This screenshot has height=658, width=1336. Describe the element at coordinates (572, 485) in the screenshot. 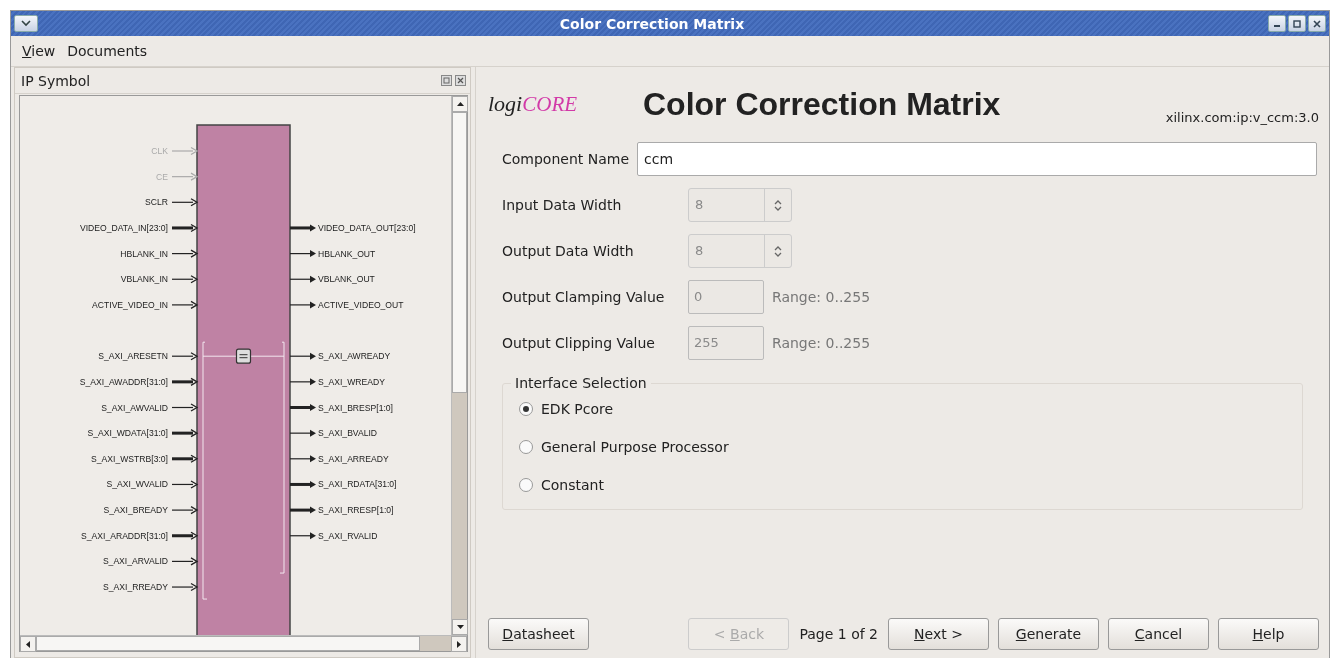

I see `radio-label: Constant` at that location.